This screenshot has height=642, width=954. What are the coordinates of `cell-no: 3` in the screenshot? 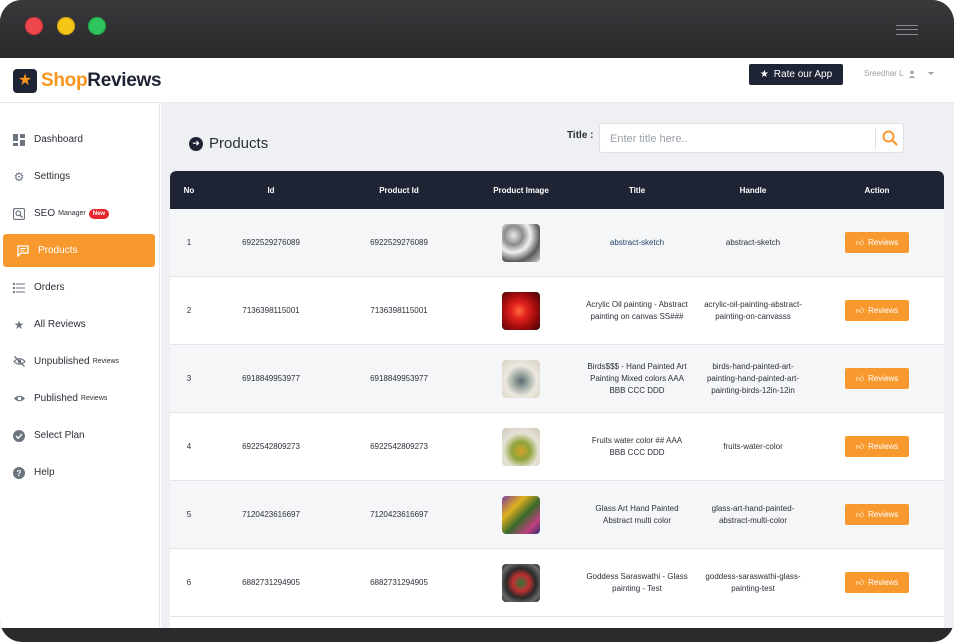 It's located at (189, 378).